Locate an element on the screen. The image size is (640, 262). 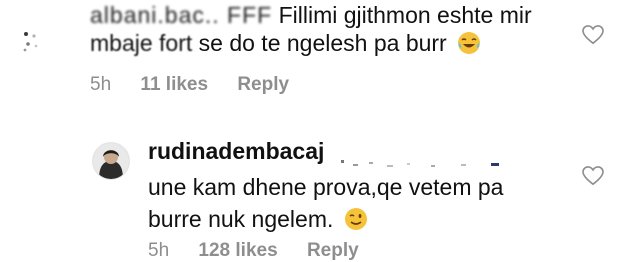
likes-count: 11 likes is located at coordinates (174, 84).